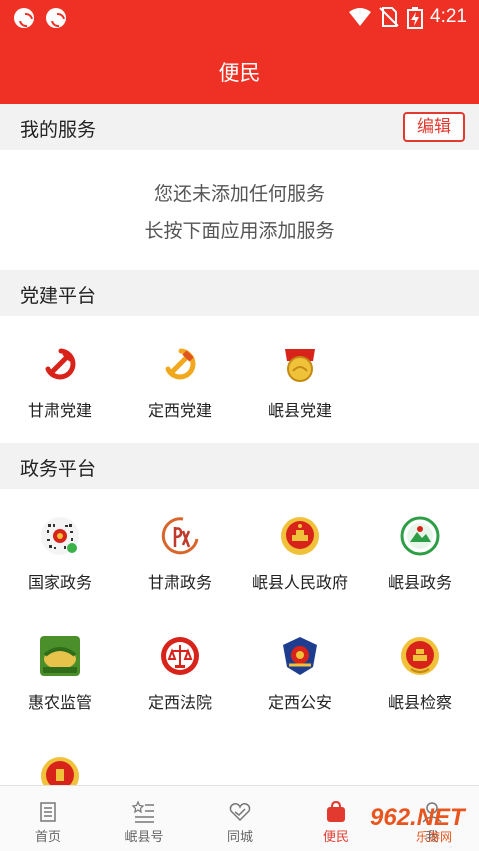 This screenshot has height=851, width=479. What do you see at coordinates (300, 656) in the screenshot?
I see `police-emblem-icon` at bounding box center [300, 656].